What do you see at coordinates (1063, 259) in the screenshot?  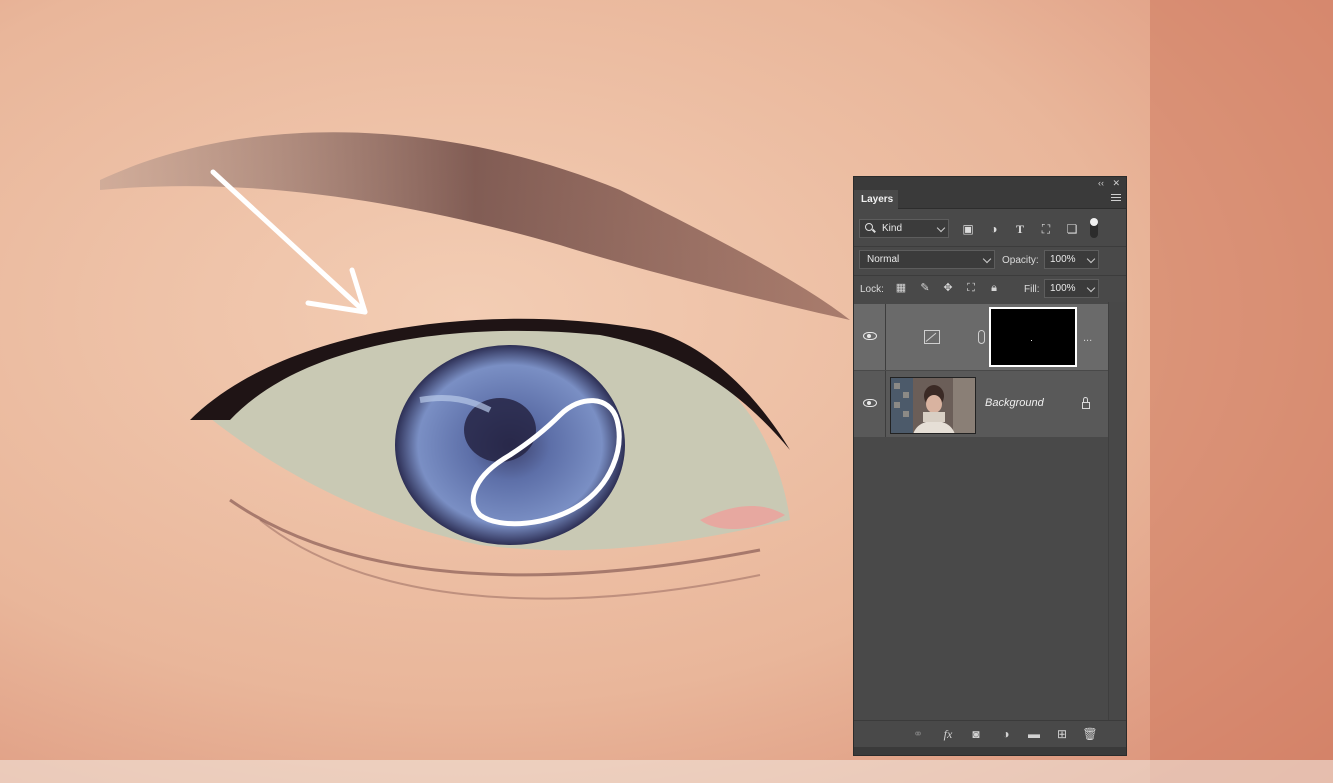 I see `opacity-value: 100%` at bounding box center [1063, 259].